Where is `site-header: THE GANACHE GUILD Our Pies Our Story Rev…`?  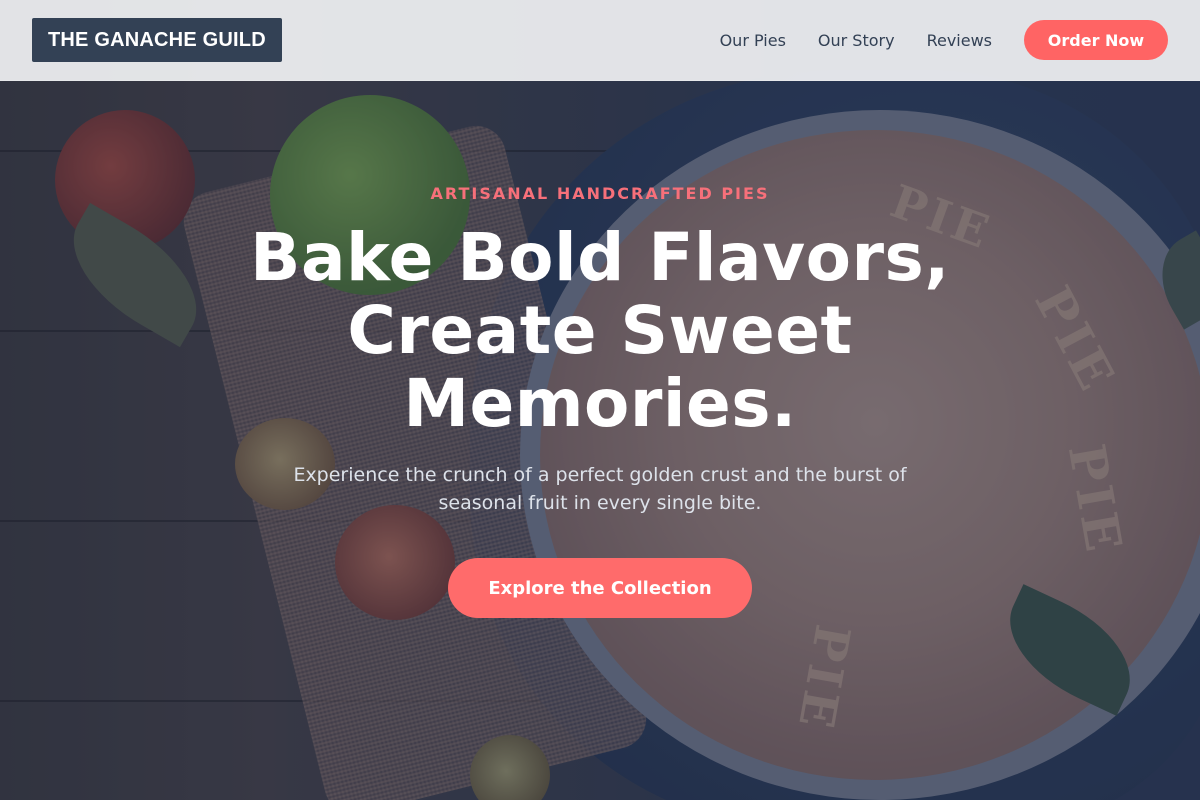
site-header: THE GANACHE GUILD Our Pies Our Story Rev… is located at coordinates (600, 40).